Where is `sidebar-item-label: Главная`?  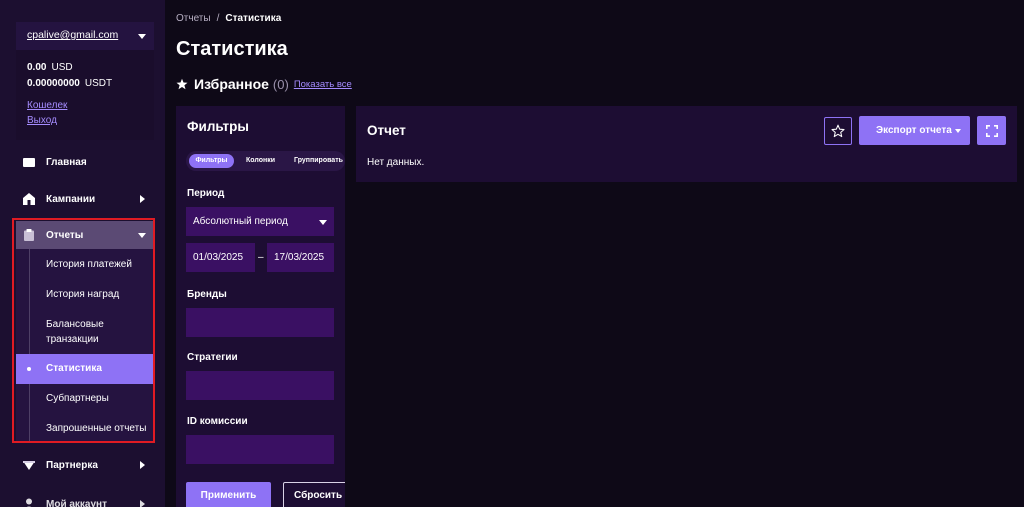
sidebar-item-label: Главная is located at coordinates (66, 162).